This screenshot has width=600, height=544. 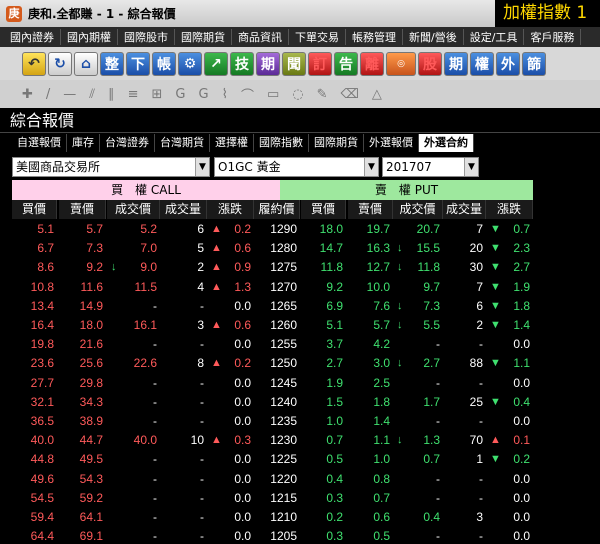 I want to click on measure-icon: △, so click(x=377, y=94).